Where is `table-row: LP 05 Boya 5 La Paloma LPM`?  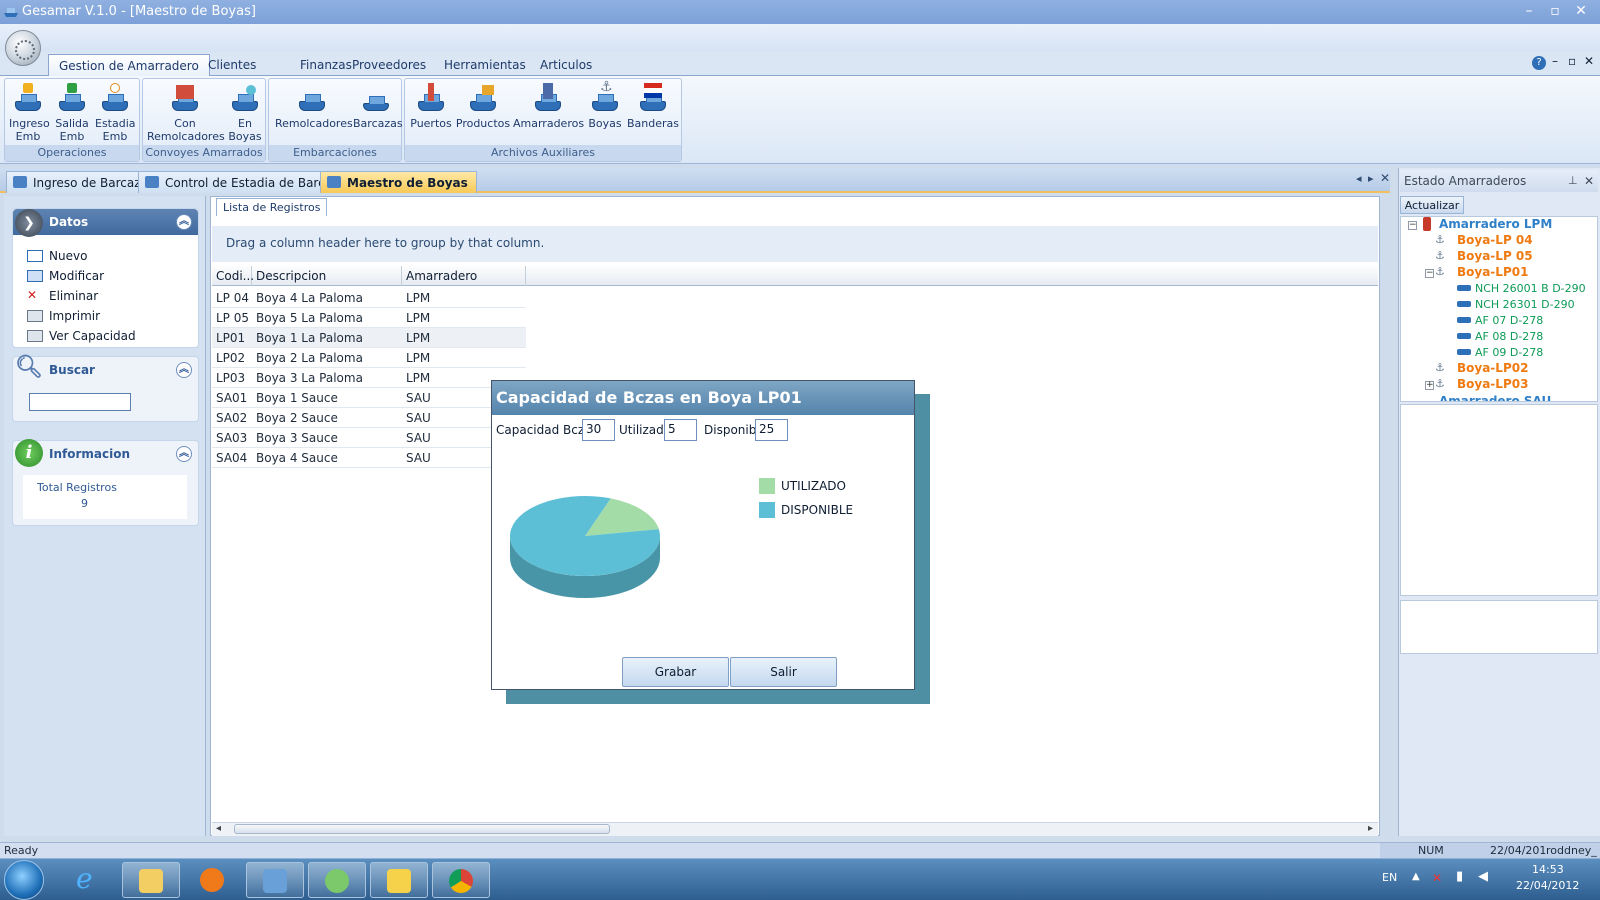
table-row: LP 05 Boya 5 La Paloma LPM is located at coordinates (369, 318).